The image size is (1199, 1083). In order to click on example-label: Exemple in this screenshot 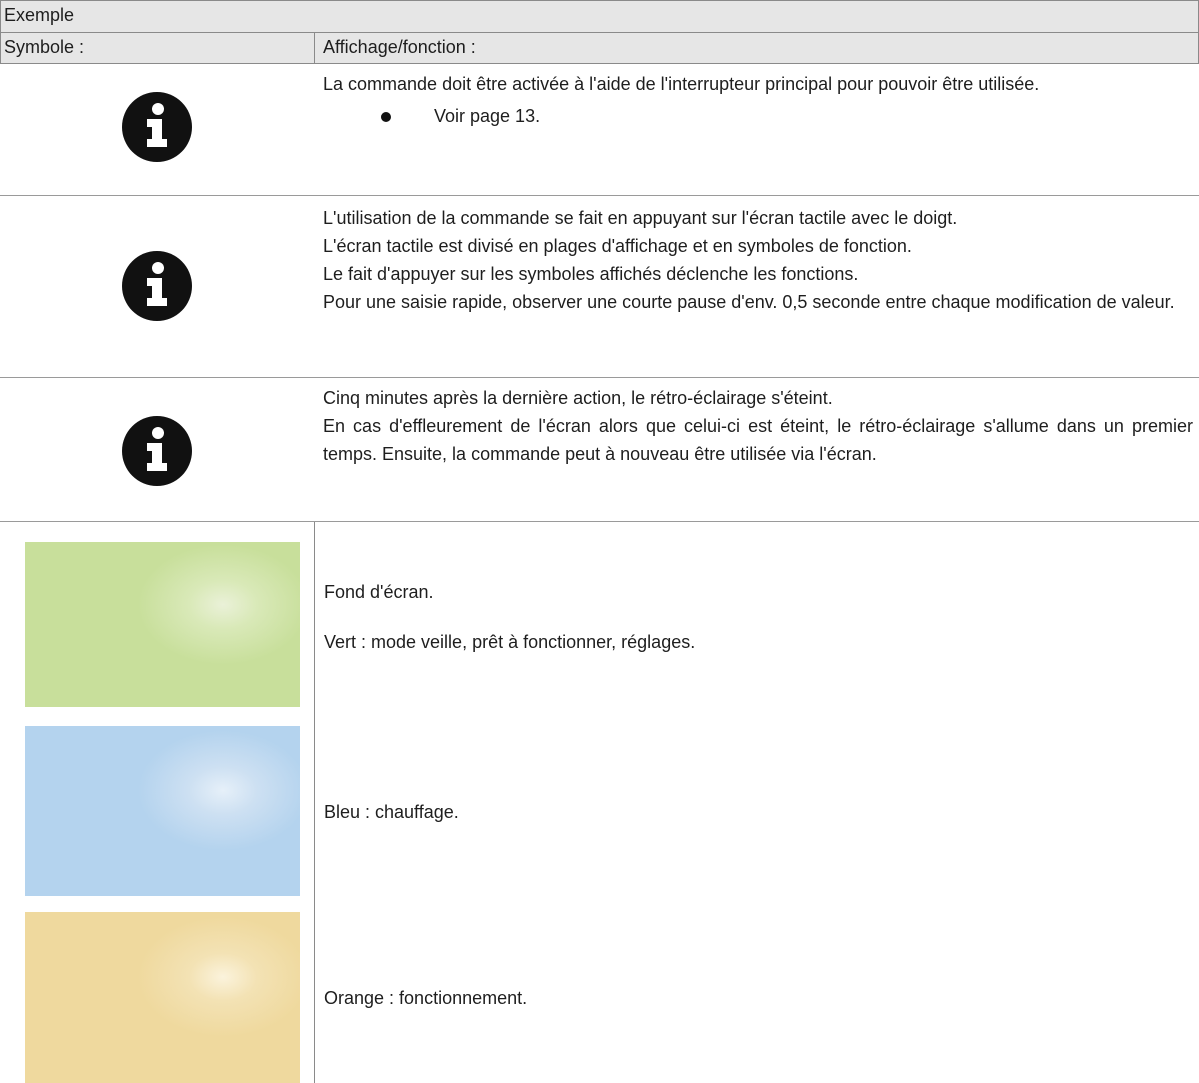, I will do `click(39, 15)`.